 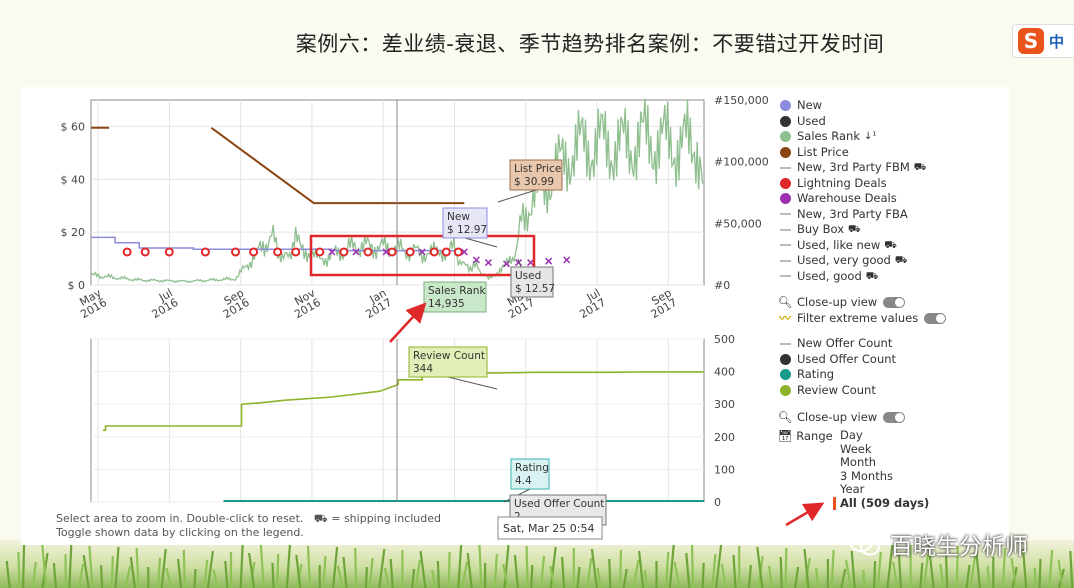 I want to click on legend-label: Used, very good, so click(x=844, y=260).